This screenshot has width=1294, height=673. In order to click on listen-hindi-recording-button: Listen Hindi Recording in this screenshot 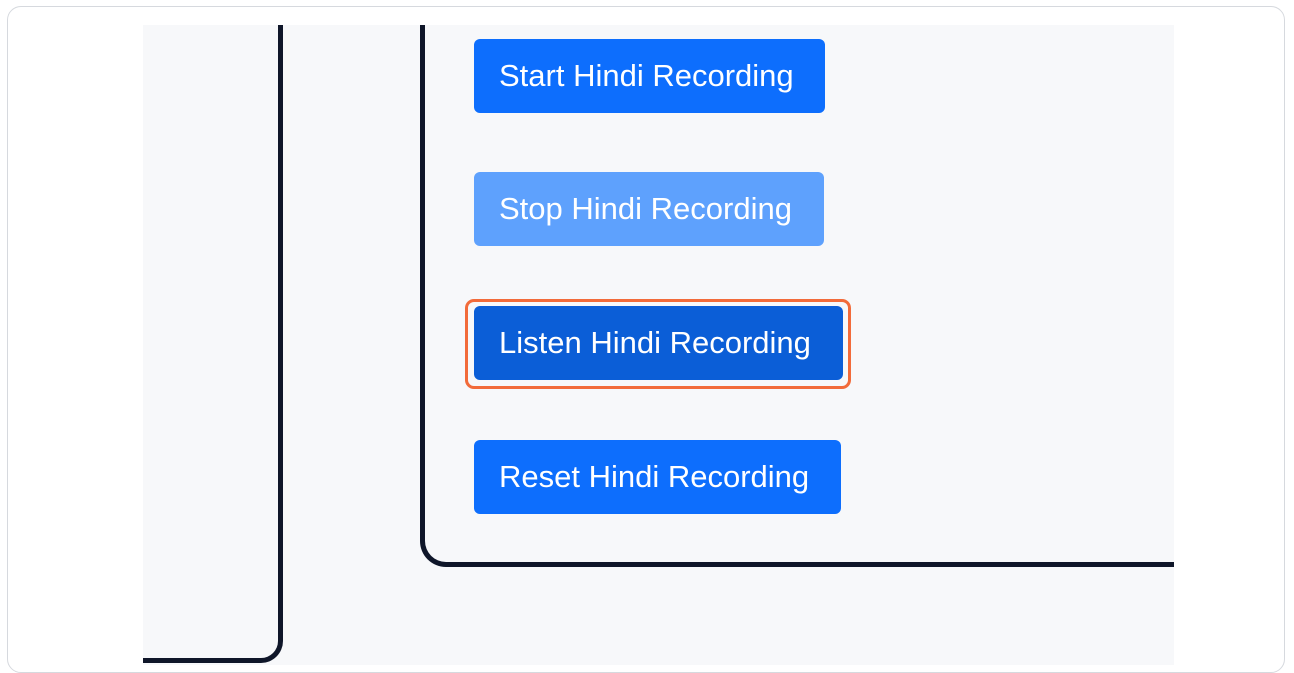, I will do `click(658, 343)`.